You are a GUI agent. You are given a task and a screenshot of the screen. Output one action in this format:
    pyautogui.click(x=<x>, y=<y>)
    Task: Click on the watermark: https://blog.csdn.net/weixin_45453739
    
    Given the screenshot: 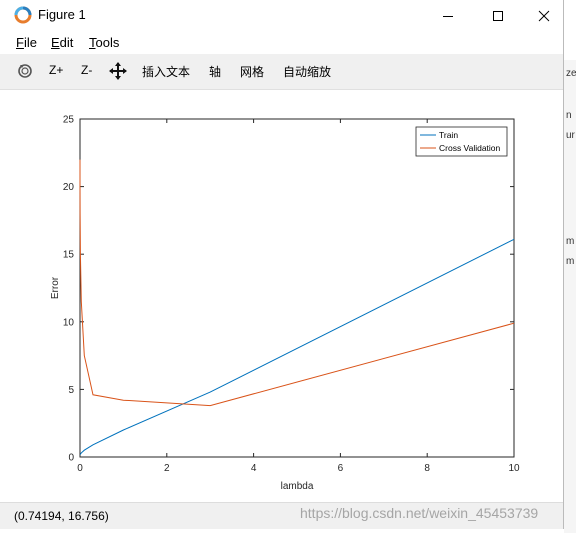 What is the action you would take?
    pyautogui.click(x=419, y=513)
    